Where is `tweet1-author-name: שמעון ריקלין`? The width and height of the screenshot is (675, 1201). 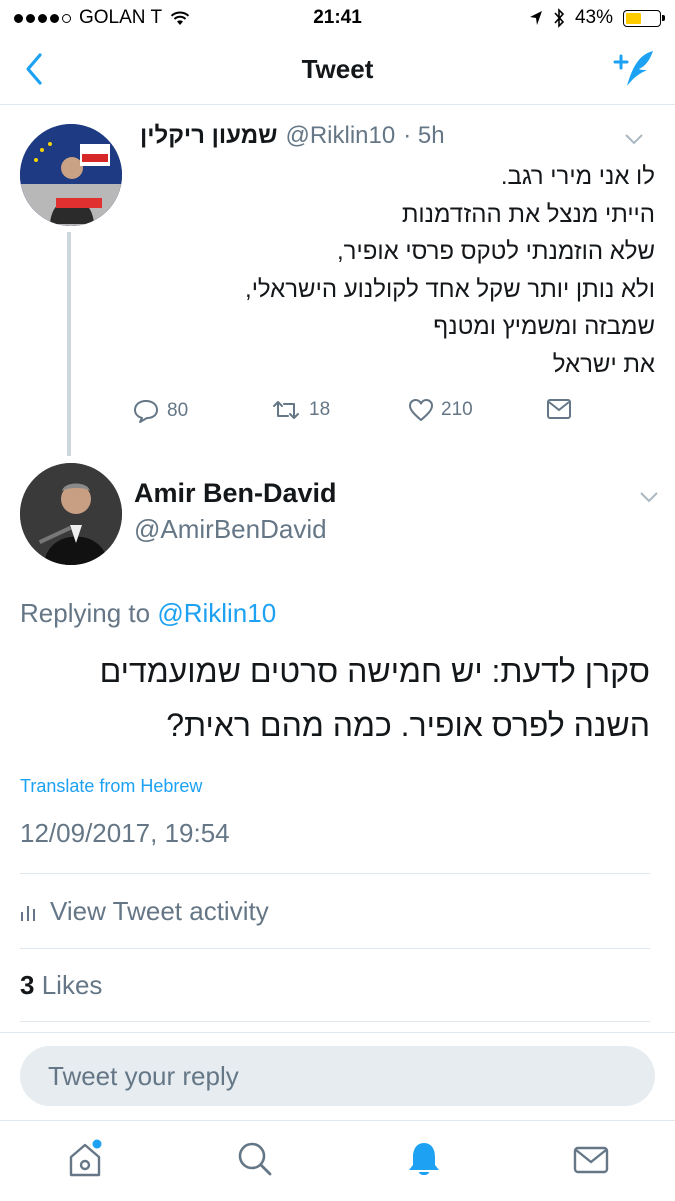 tweet1-author-name: שמעון ריקלין is located at coordinates (208, 136).